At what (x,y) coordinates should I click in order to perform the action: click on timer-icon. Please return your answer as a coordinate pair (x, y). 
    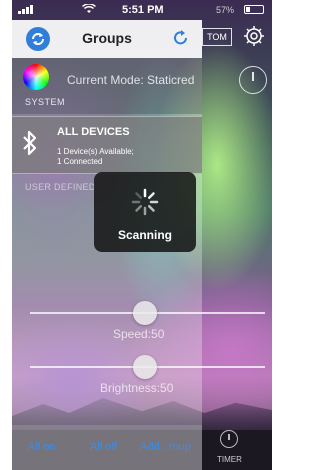
    Looking at the image, I should click on (229, 439).